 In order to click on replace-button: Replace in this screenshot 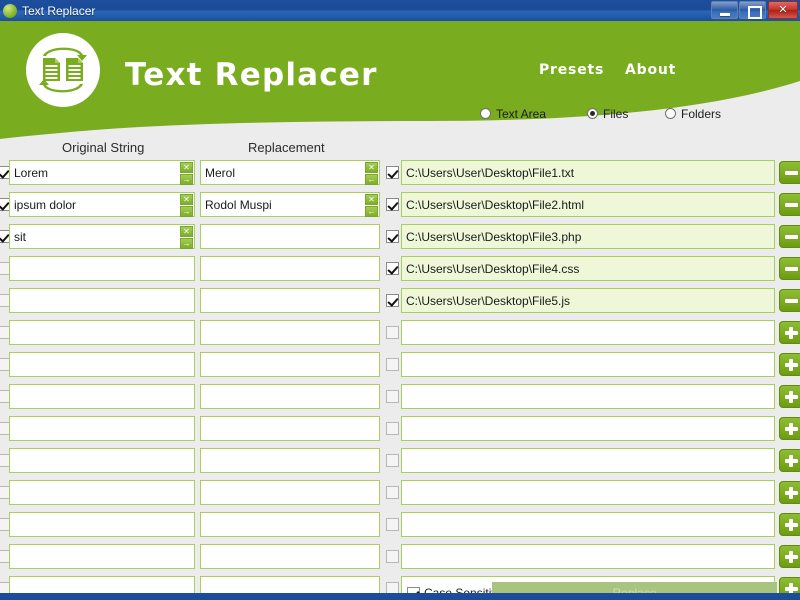, I will do `click(634, 587)`.